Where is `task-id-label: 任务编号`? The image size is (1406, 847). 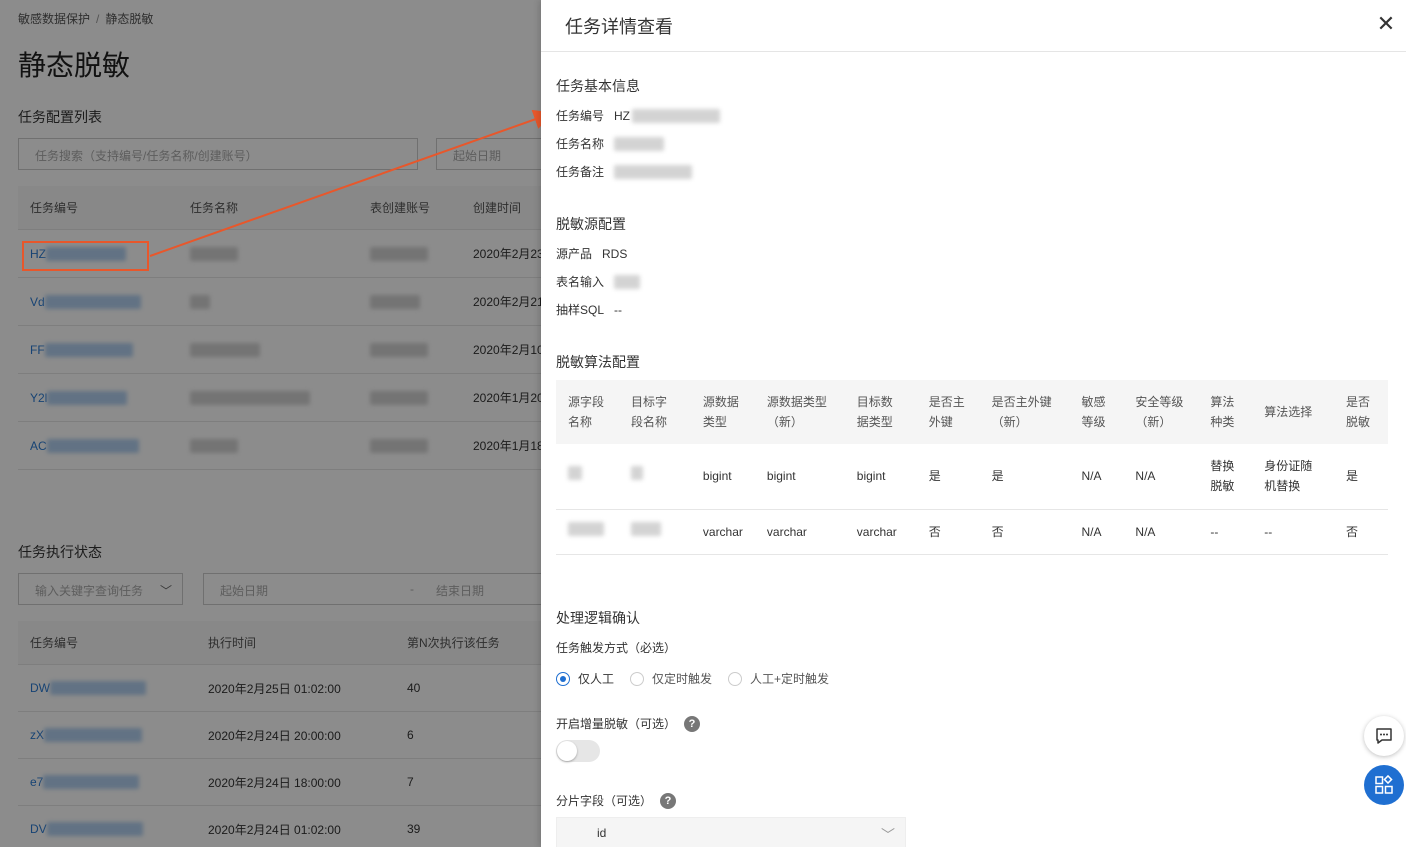 task-id-label: 任务编号 is located at coordinates (580, 116).